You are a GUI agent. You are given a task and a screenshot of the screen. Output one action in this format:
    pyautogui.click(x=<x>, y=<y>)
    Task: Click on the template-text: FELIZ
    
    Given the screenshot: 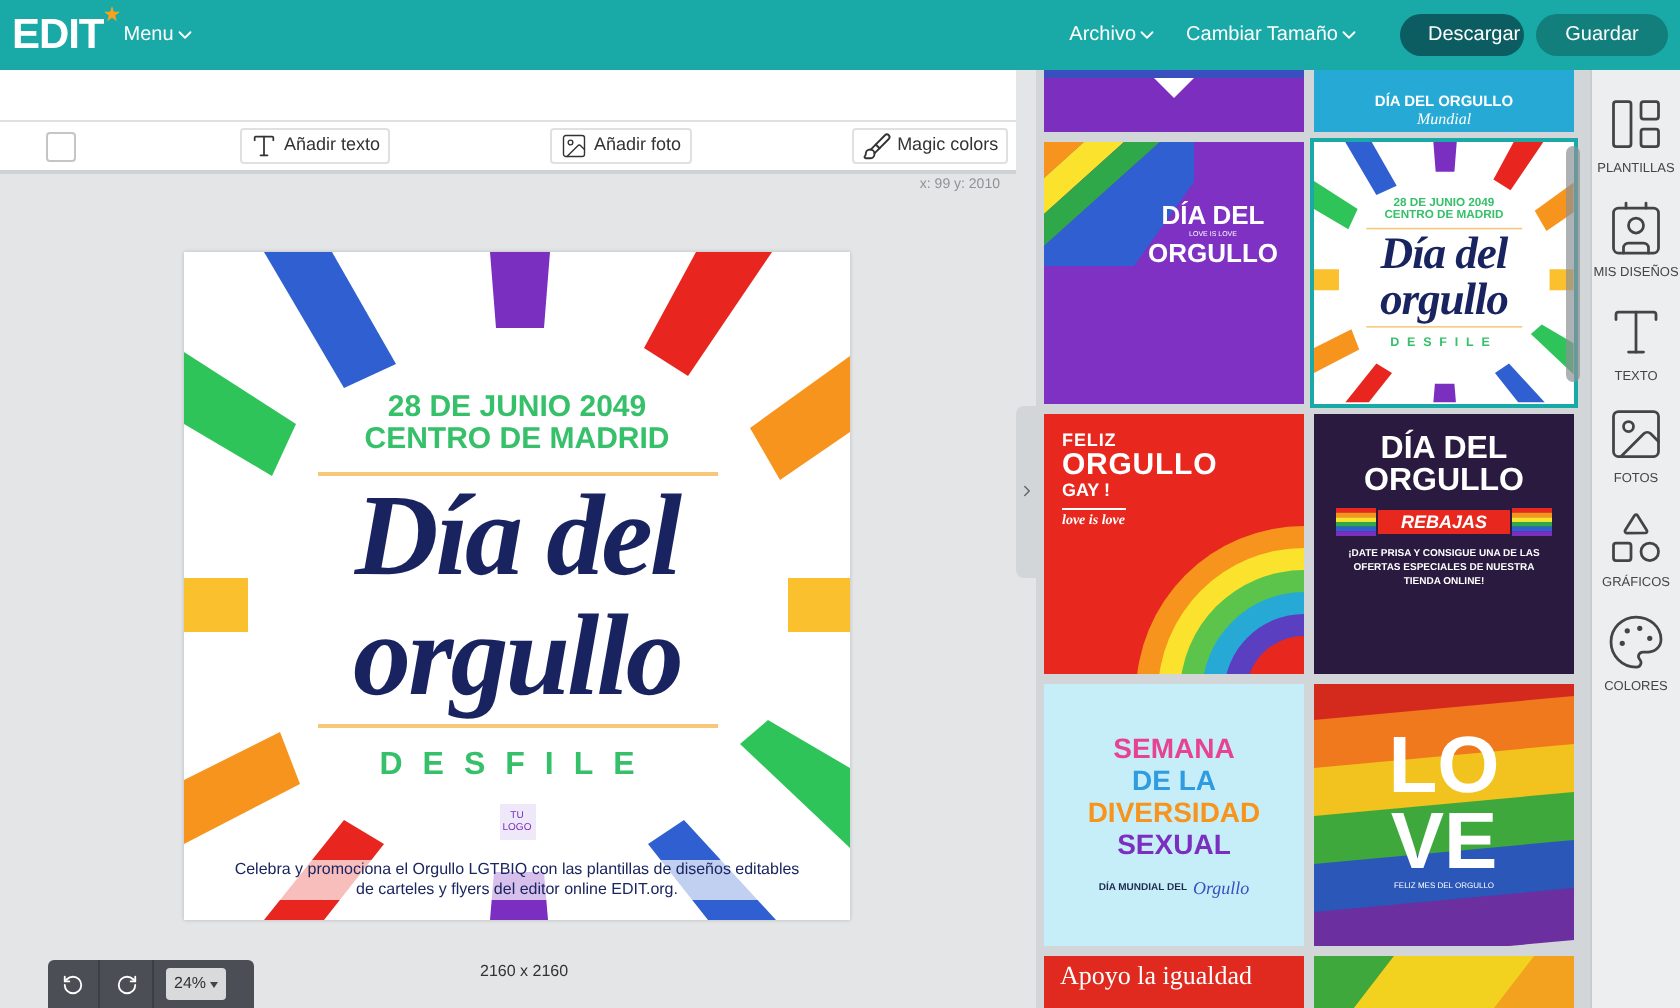 What is the action you would take?
    pyautogui.click(x=1090, y=440)
    